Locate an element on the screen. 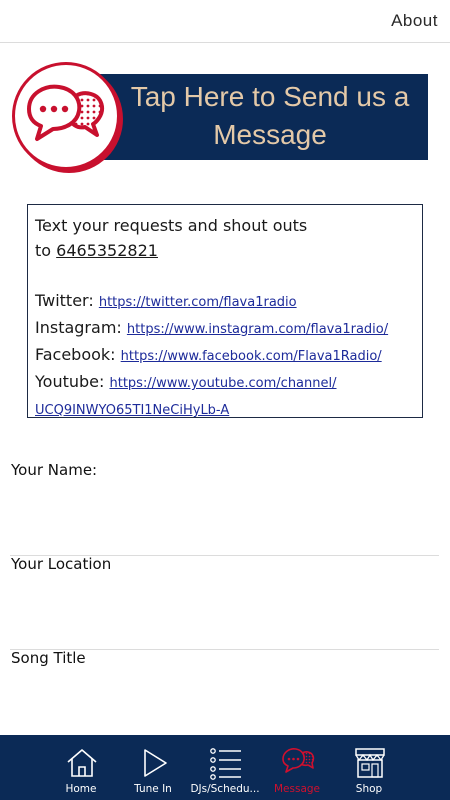 This screenshot has width=450, height=800. tab-message-label: Message is located at coordinates (297, 789).